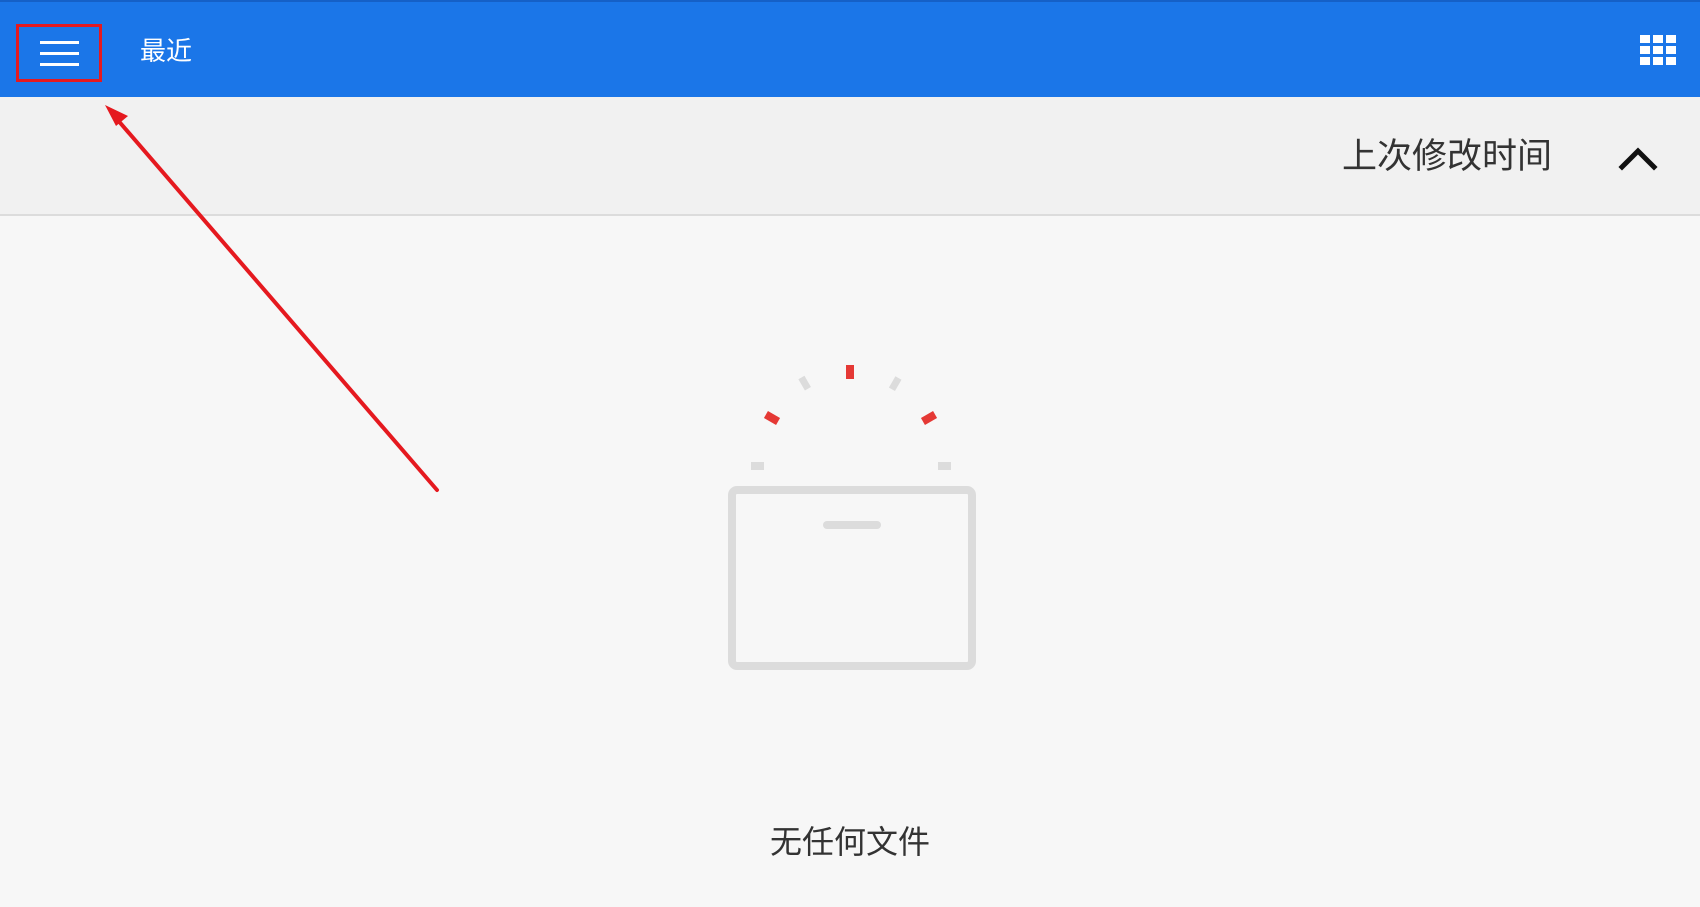 This screenshot has width=1700, height=907. I want to click on menu-button, so click(59, 53).